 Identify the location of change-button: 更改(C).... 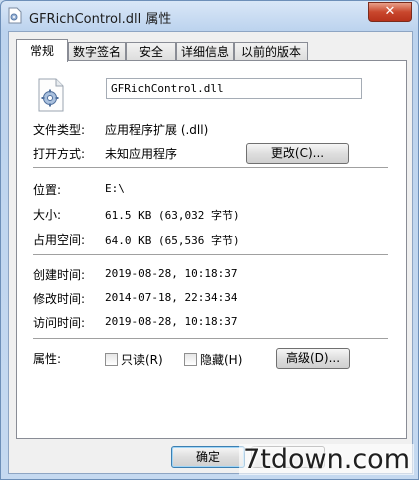
(297, 153).